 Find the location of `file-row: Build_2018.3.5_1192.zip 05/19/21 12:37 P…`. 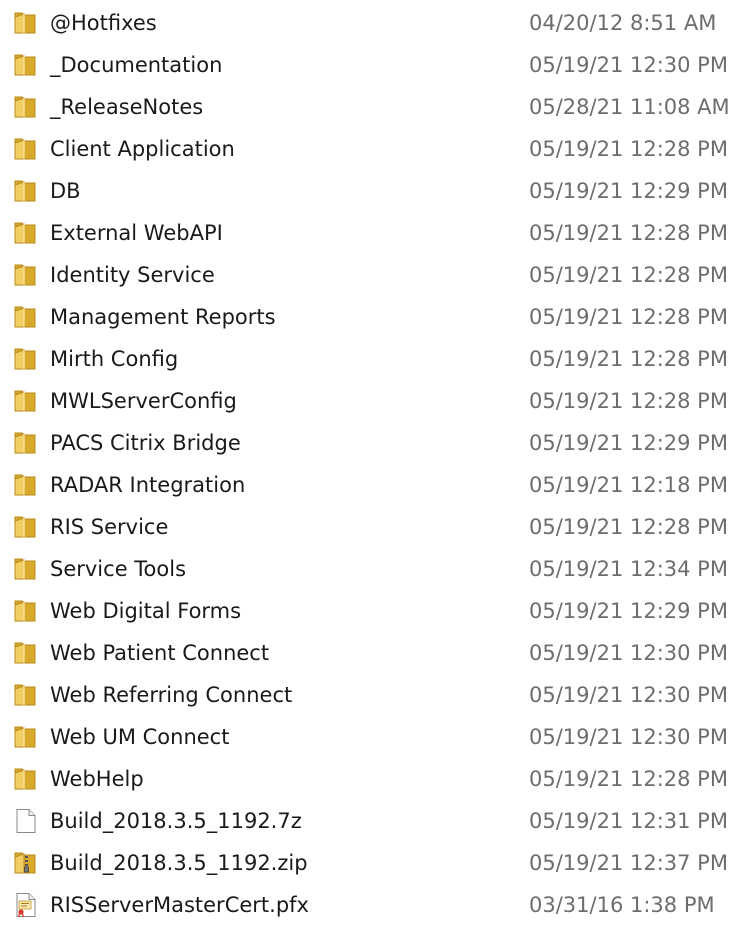

file-row: Build_2018.3.5_1192.zip 05/19/21 12:37 P… is located at coordinates (365, 863).